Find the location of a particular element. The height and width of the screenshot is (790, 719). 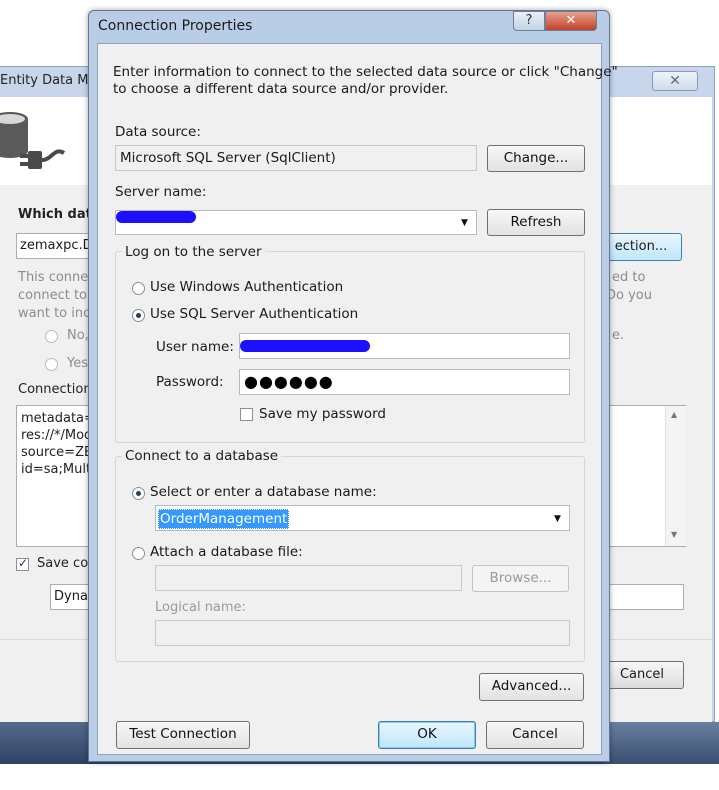

attach-db-file-input is located at coordinates (308, 578).